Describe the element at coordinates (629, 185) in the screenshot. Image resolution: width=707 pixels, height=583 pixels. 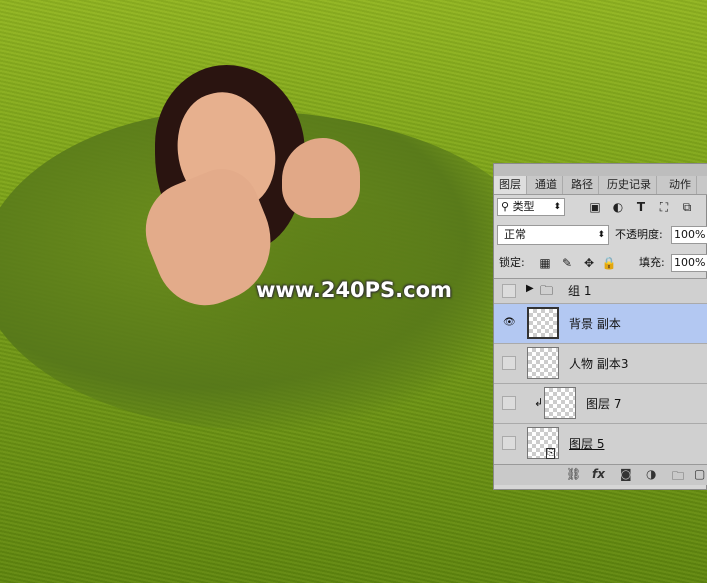
I see `tab-history: 历史记录` at that location.